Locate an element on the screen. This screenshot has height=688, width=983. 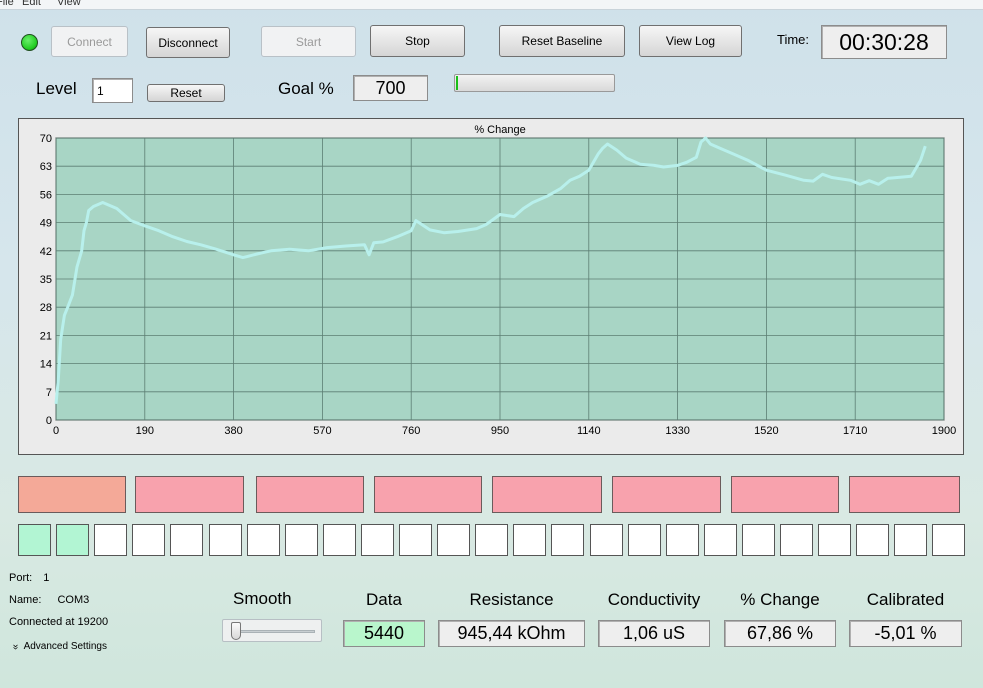
readout-label: Calibrated is located at coordinates (905, 599).